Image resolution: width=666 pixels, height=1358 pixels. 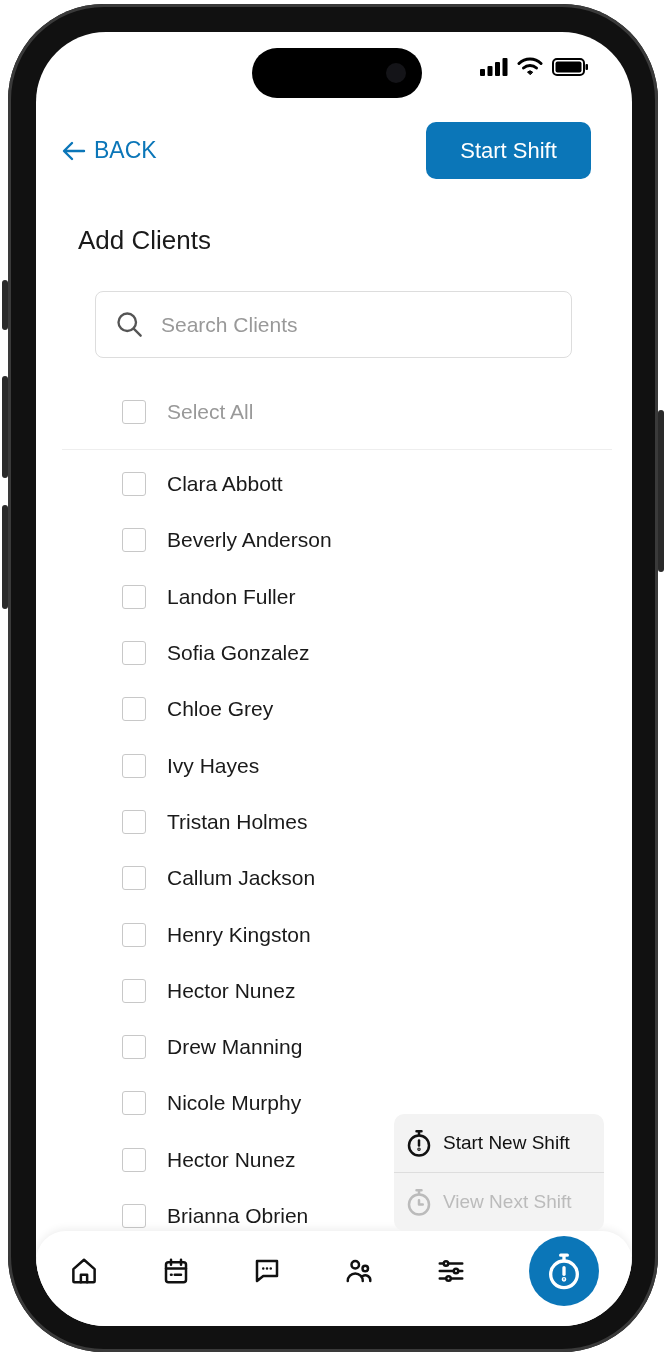 I want to click on client-name: Chloe Grey, so click(x=220, y=709).